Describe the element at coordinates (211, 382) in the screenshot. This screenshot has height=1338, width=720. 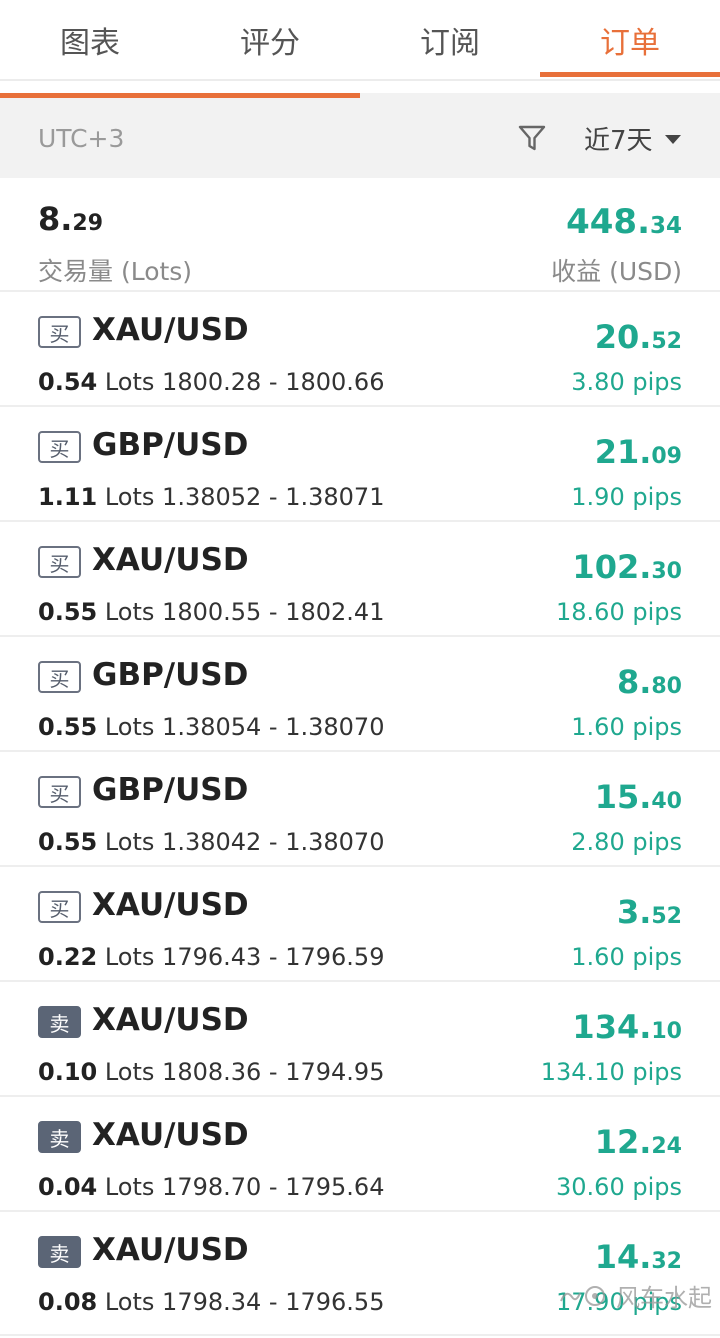
I see `order-detail: 0.54 Lots 1800.28 - 1800.66` at that location.